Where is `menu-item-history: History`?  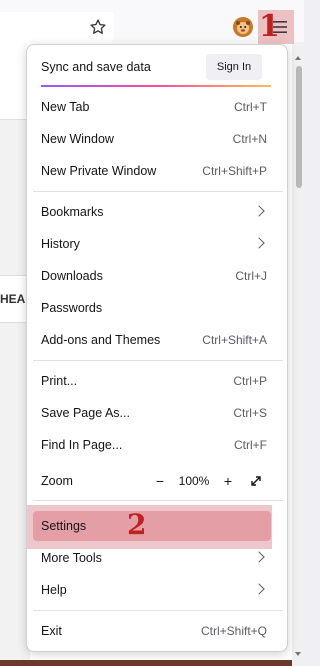
menu-item-history: History is located at coordinates (152, 244).